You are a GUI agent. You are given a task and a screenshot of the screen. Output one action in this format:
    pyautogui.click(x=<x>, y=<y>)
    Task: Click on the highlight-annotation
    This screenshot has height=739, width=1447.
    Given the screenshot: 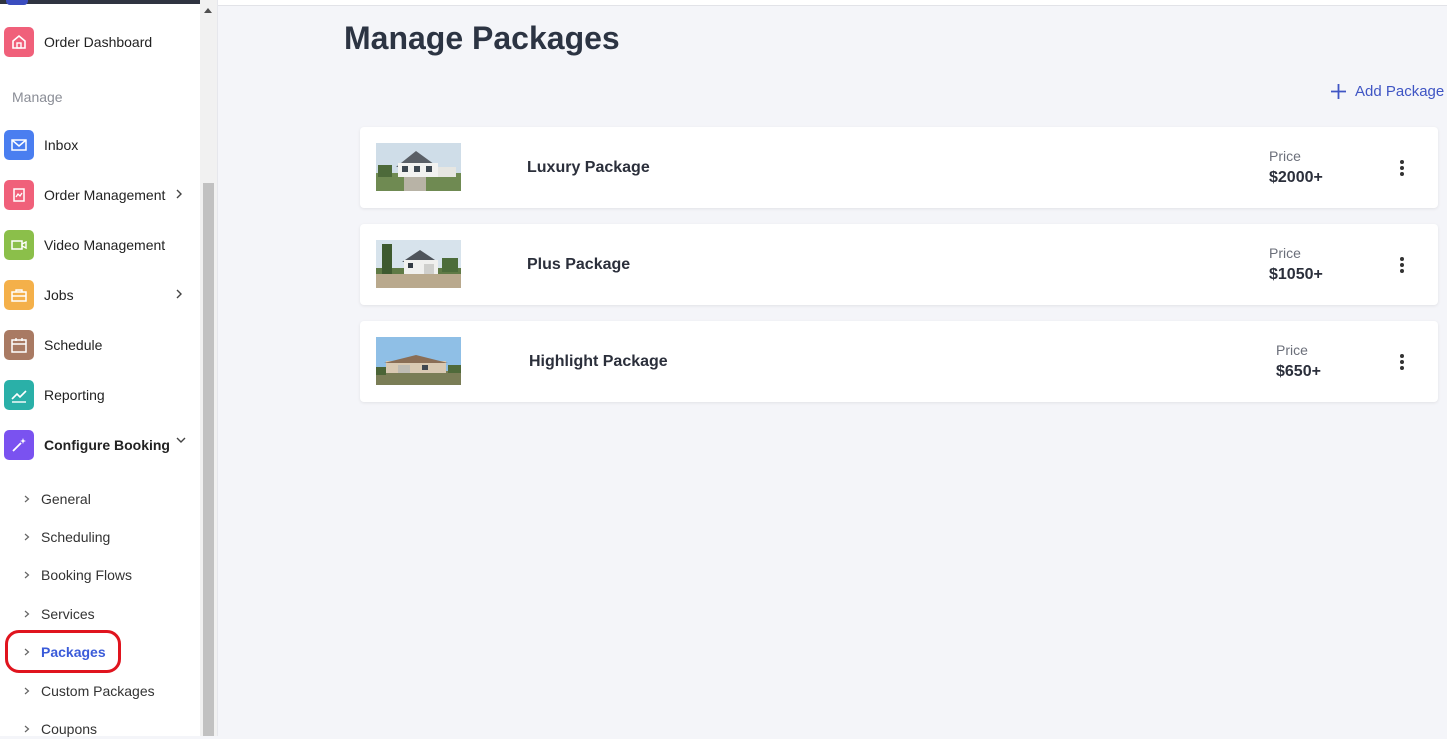 What is the action you would take?
    pyautogui.click(x=63, y=651)
    